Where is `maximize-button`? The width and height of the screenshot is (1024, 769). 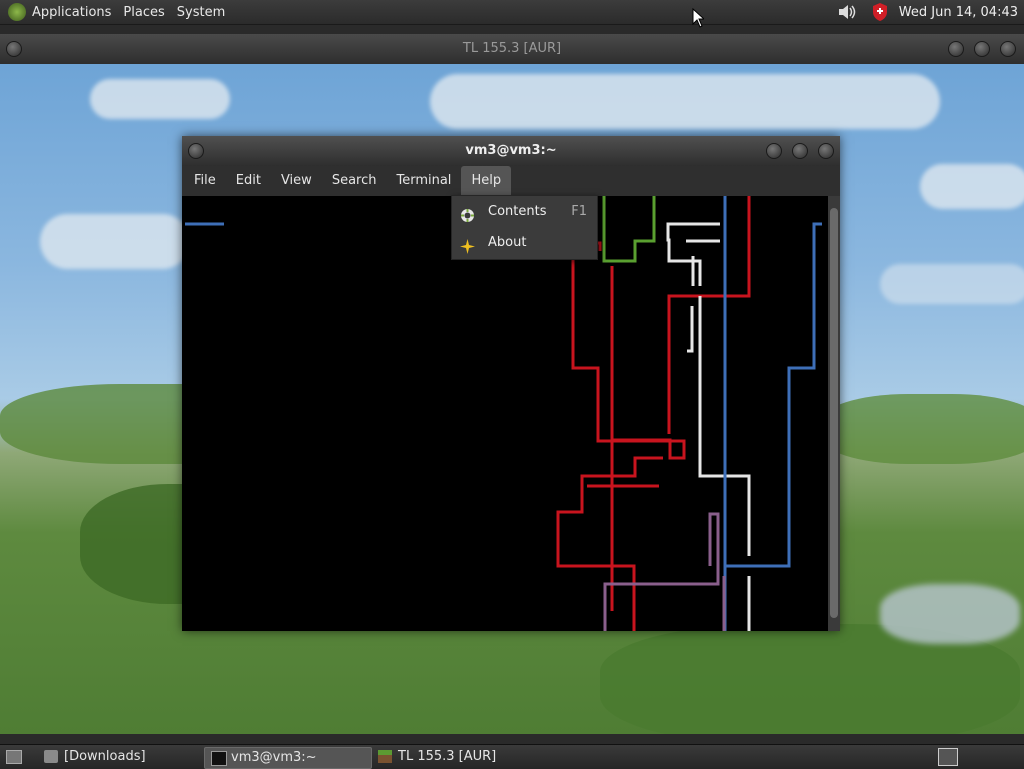
maximize-button is located at coordinates (982, 49).